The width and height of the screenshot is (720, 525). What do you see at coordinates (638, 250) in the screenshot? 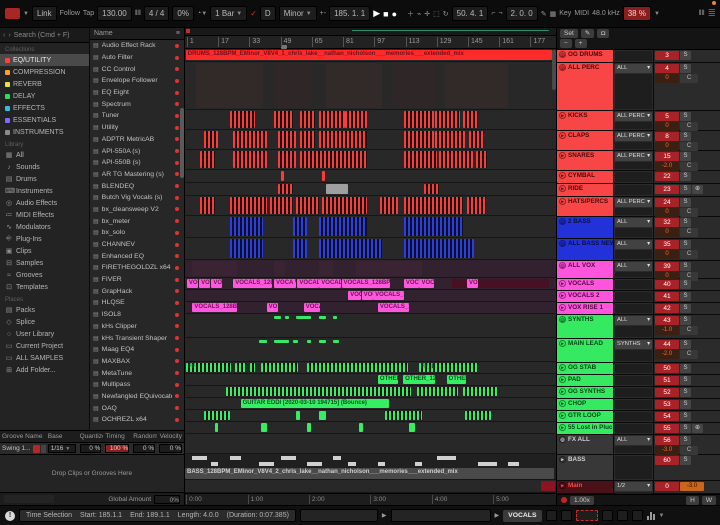
I see `track-header-all-bass-new: ◎ ALL BASS NEW ALL ▾ 35 S 0 C` at bounding box center [638, 250].